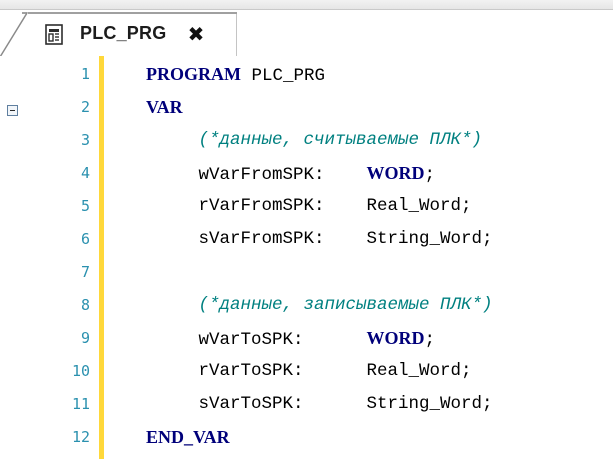 The width and height of the screenshot is (613, 459). What do you see at coordinates (196, 34) in the screenshot?
I see `close-icon: ✖` at bounding box center [196, 34].